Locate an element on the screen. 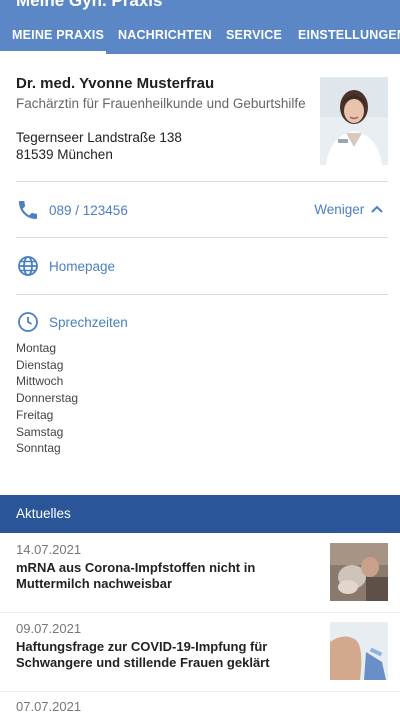 The width and height of the screenshot is (400, 714). day-thursday: Donnerstag is located at coordinates (47, 398).